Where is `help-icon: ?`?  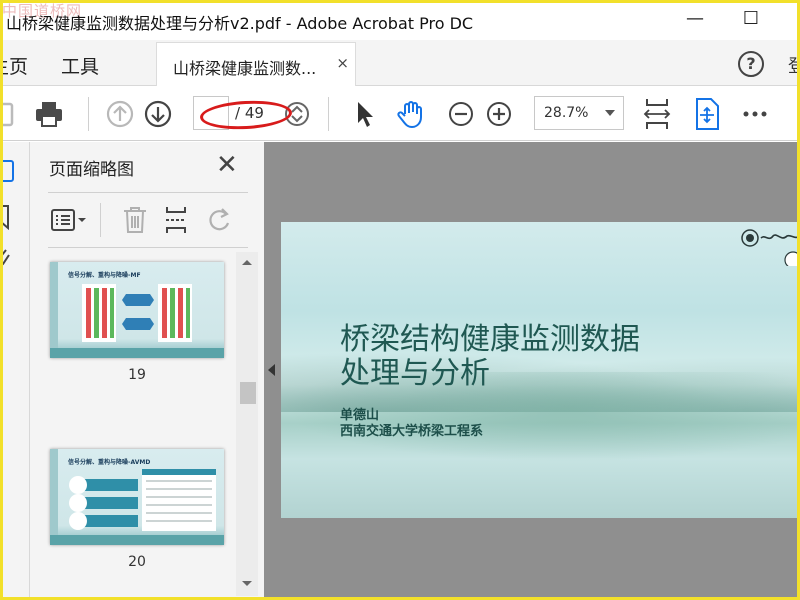
help-icon: ? is located at coordinates (751, 64).